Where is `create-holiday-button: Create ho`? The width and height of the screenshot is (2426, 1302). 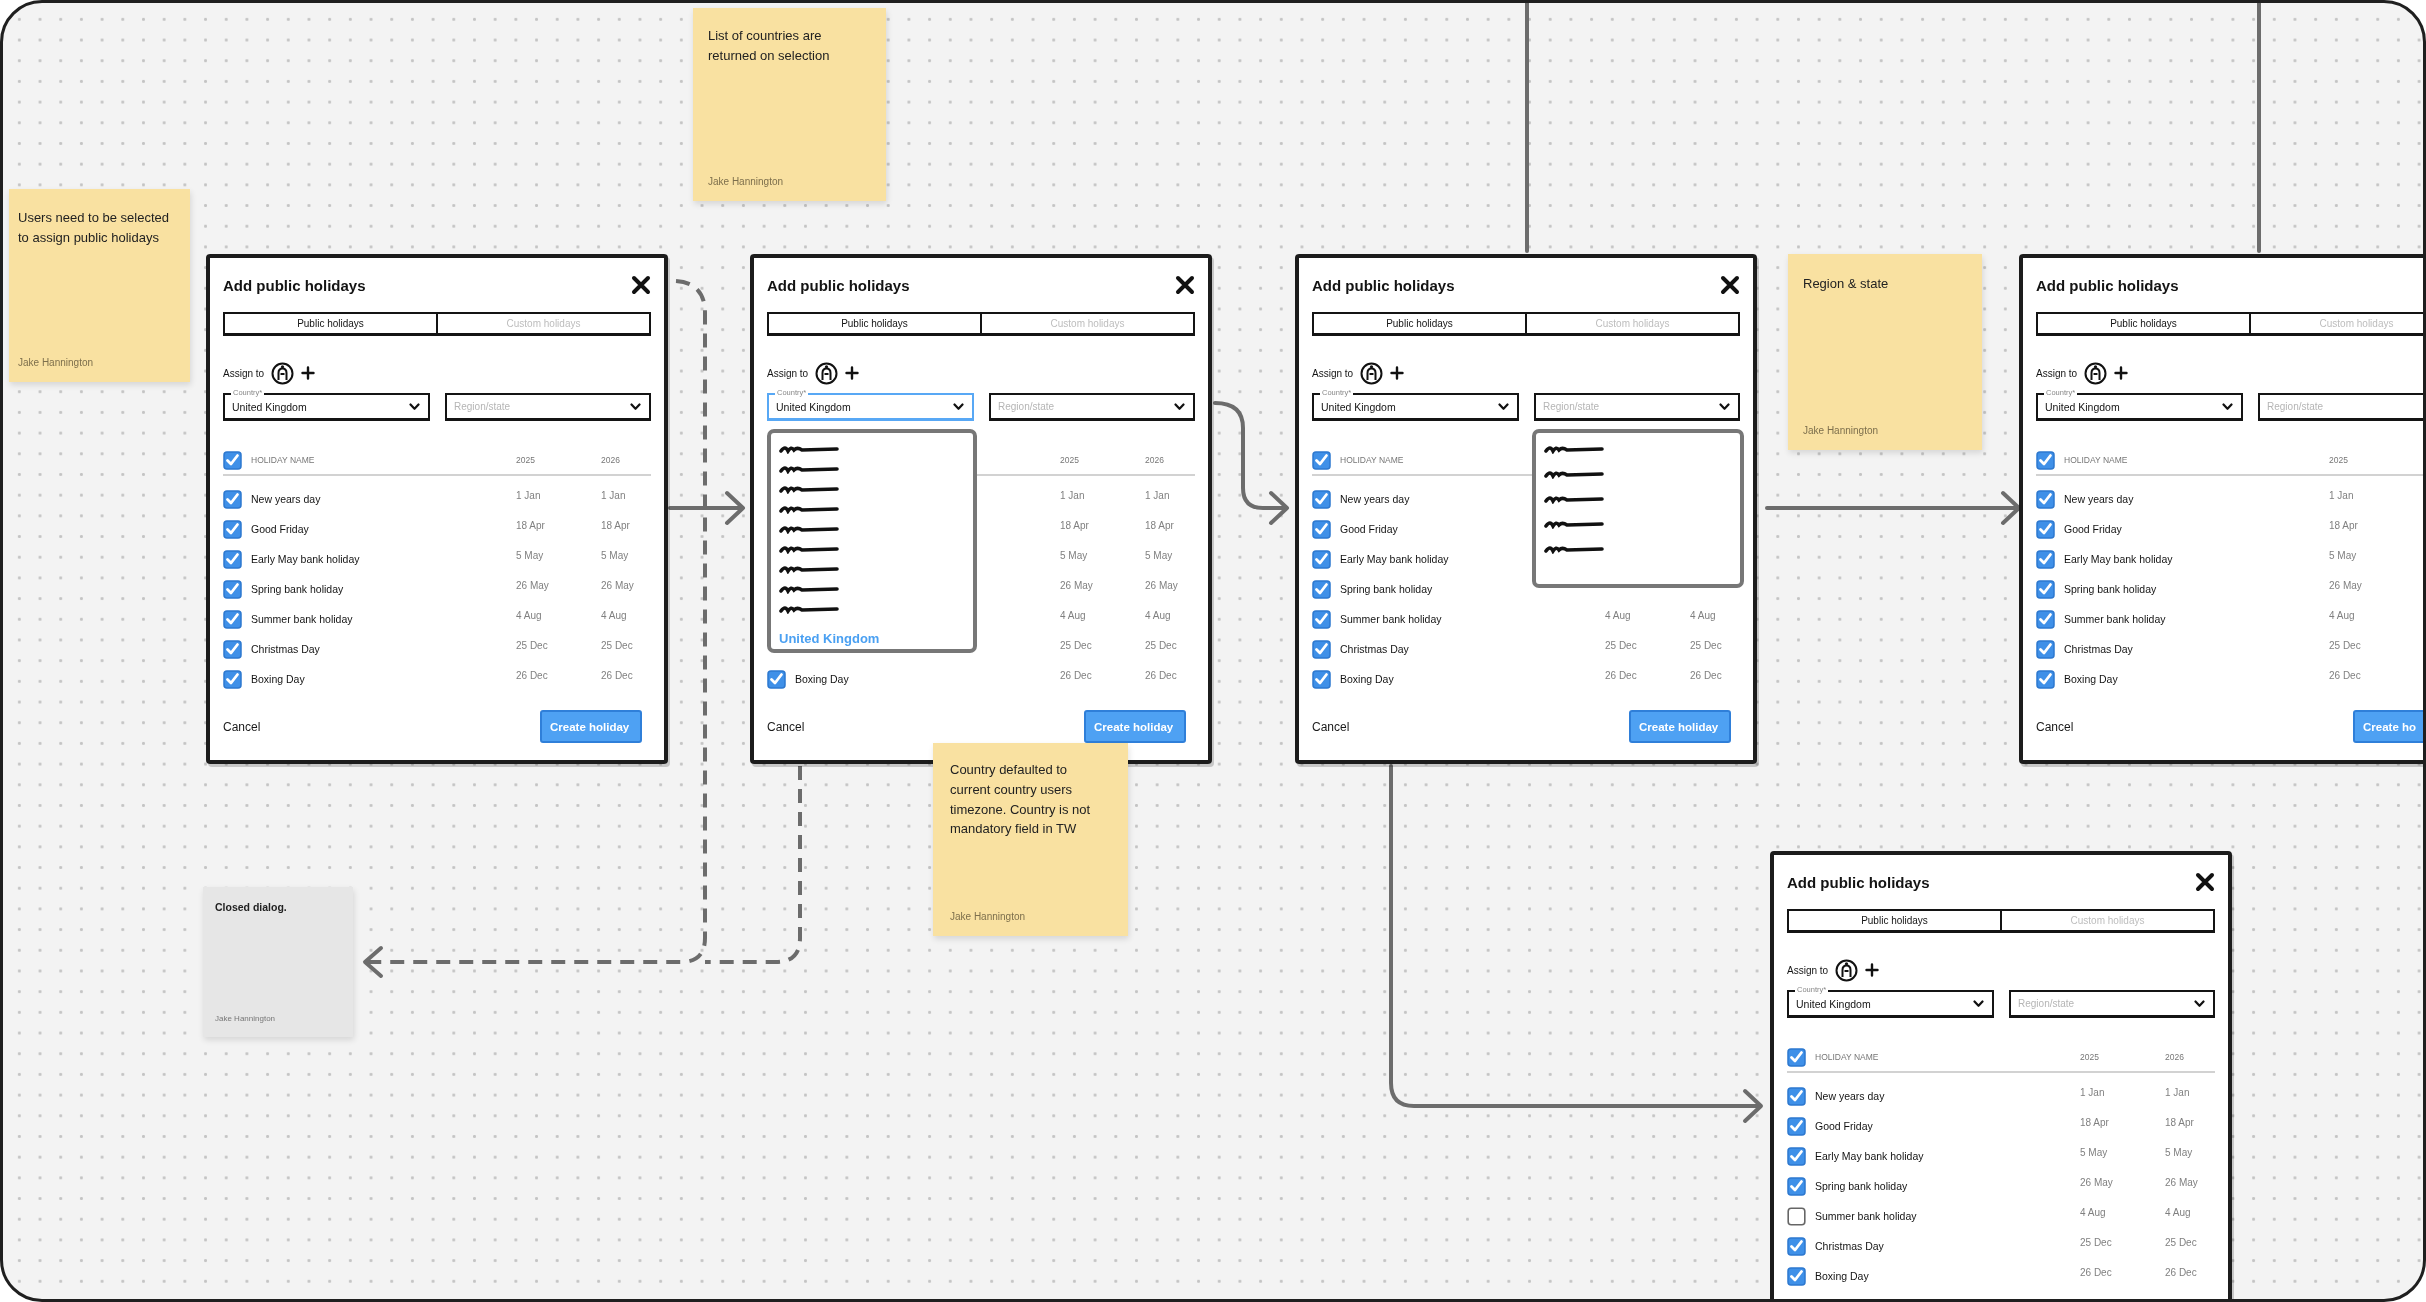
create-holiday-button: Create ho is located at coordinates (2388, 726).